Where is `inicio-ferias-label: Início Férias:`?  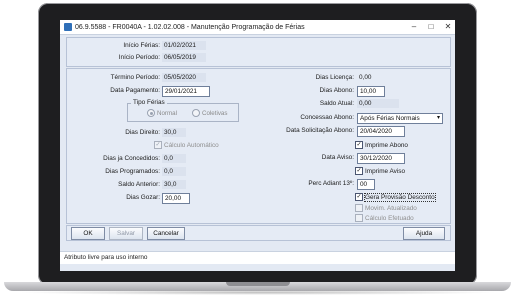
inicio-ferias-label: Início Férias: is located at coordinates (141, 45).